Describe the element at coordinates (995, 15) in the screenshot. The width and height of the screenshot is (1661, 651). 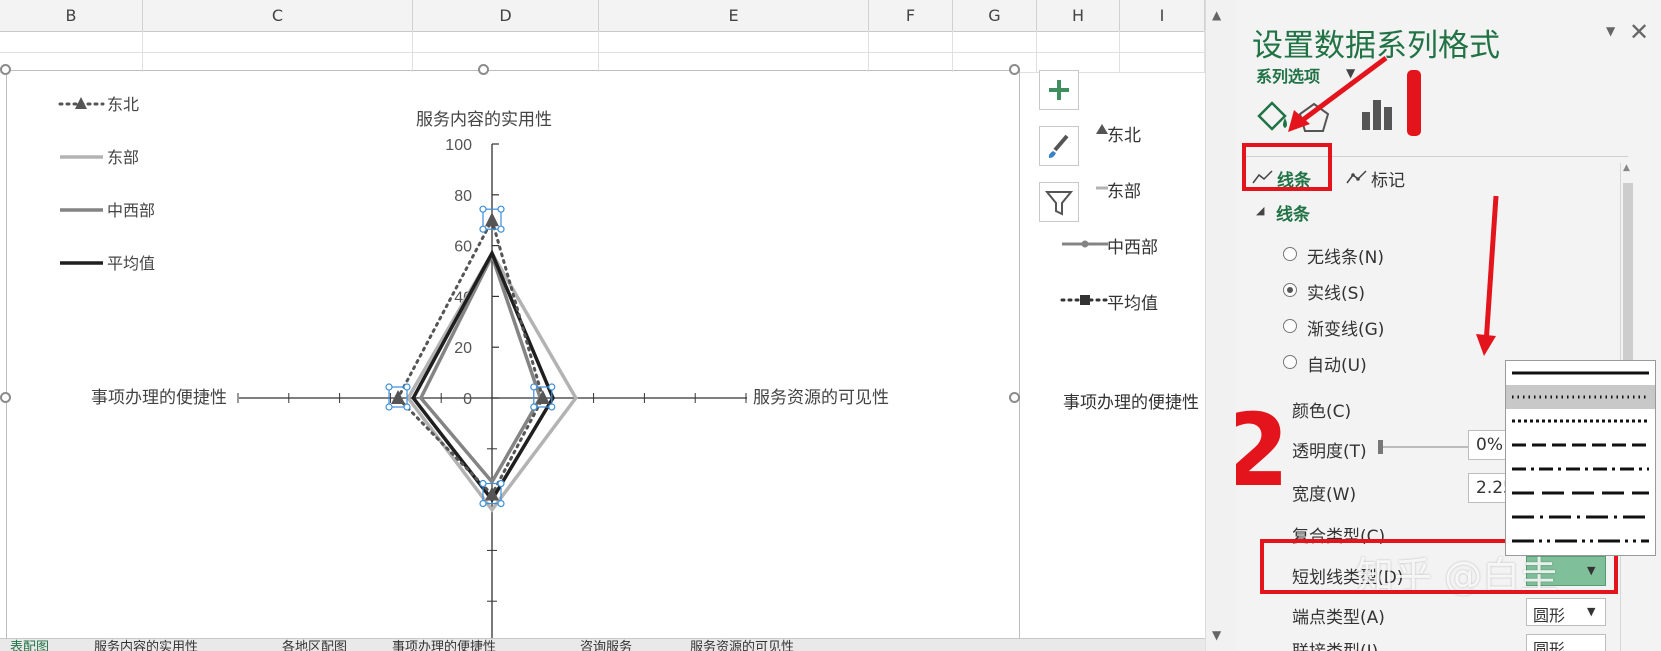
I see `column-header: G` at that location.